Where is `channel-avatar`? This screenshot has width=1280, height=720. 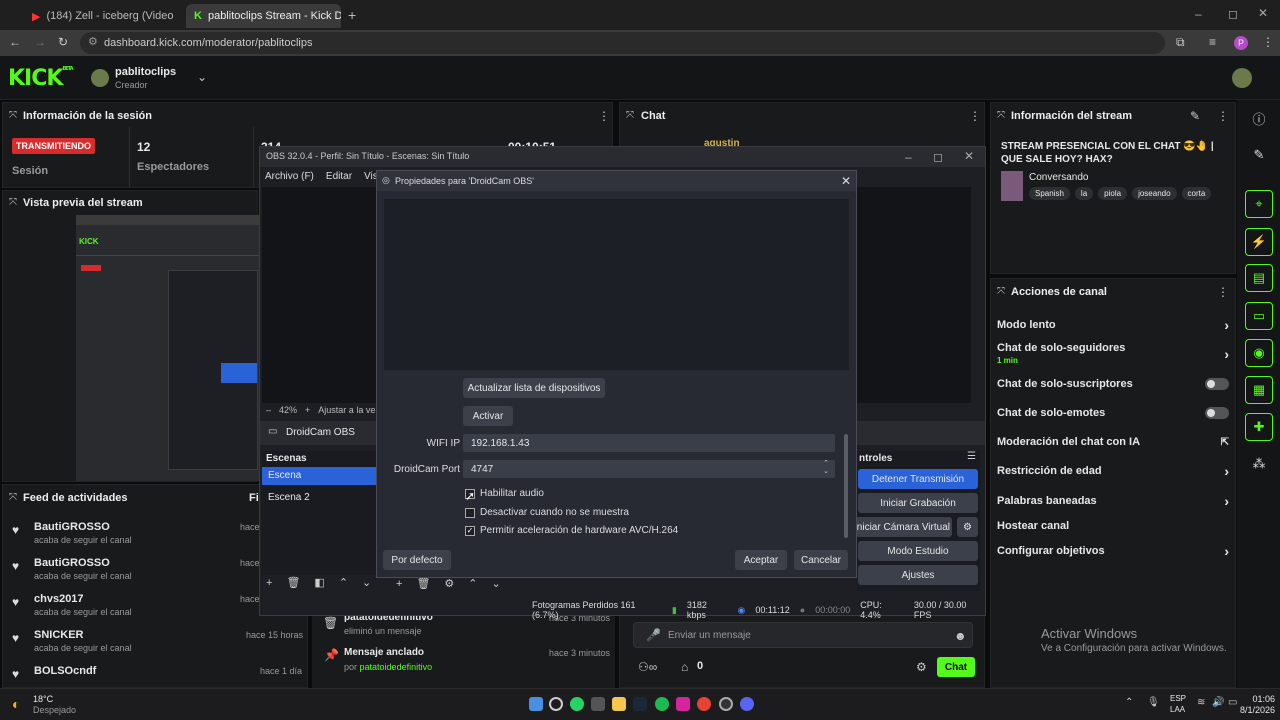
channel-avatar is located at coordinates (100, 78).